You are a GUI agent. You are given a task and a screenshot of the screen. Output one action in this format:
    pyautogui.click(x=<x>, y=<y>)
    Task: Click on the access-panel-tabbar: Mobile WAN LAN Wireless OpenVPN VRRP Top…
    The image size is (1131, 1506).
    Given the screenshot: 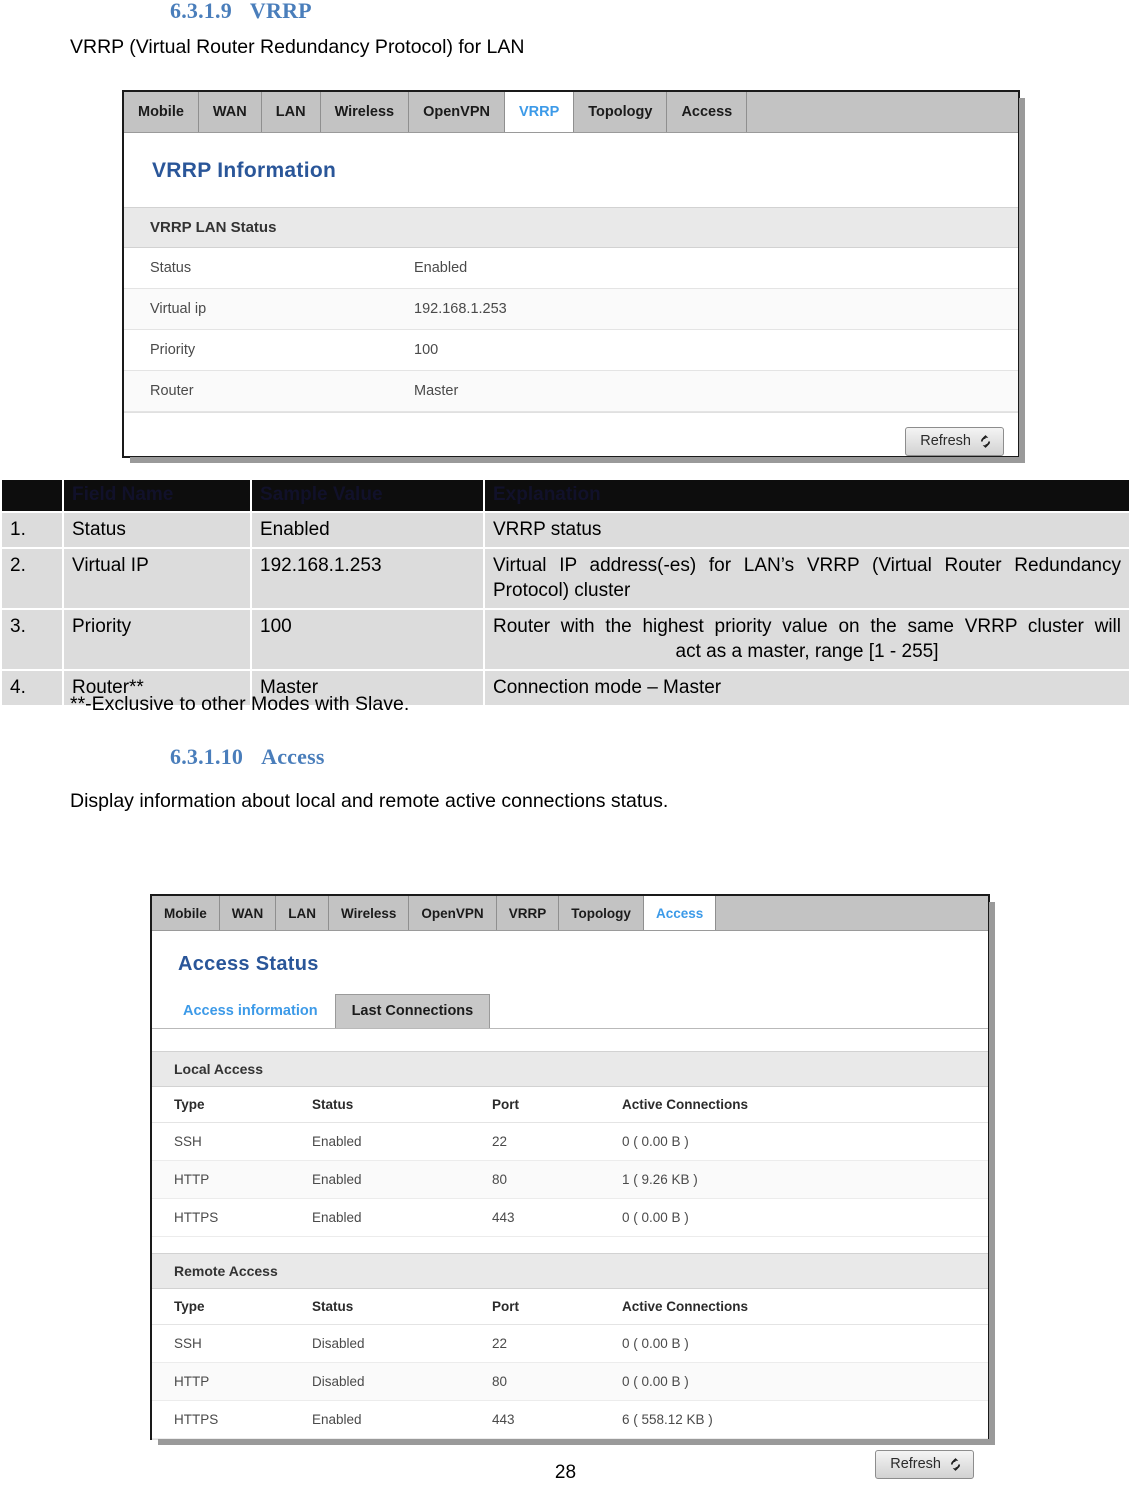 What is the action you would take?
    pyautogui.click(x=570, y=913)
    